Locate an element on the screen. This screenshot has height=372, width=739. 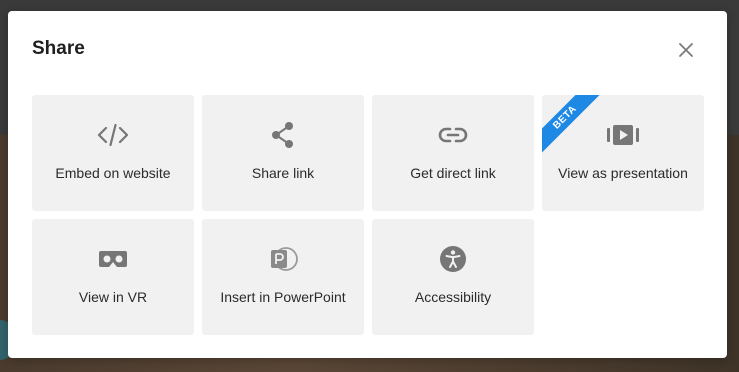
get-direct-link-option: Get direct link is located at coordinates (453, 153).